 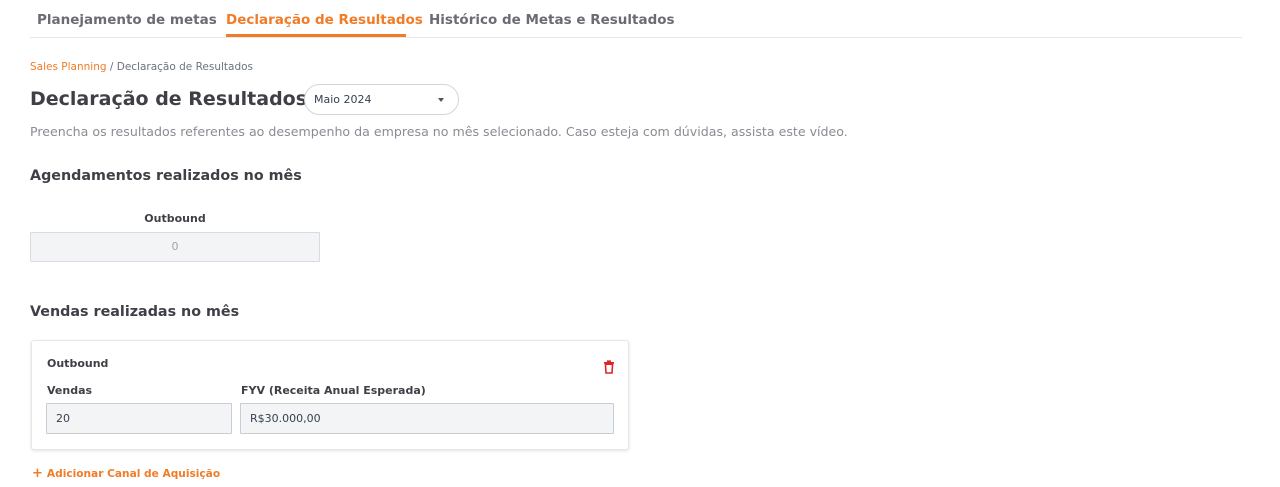 I want to click on breadcrumb-current: Declaração de Resultados, so click(x=185, y=67).